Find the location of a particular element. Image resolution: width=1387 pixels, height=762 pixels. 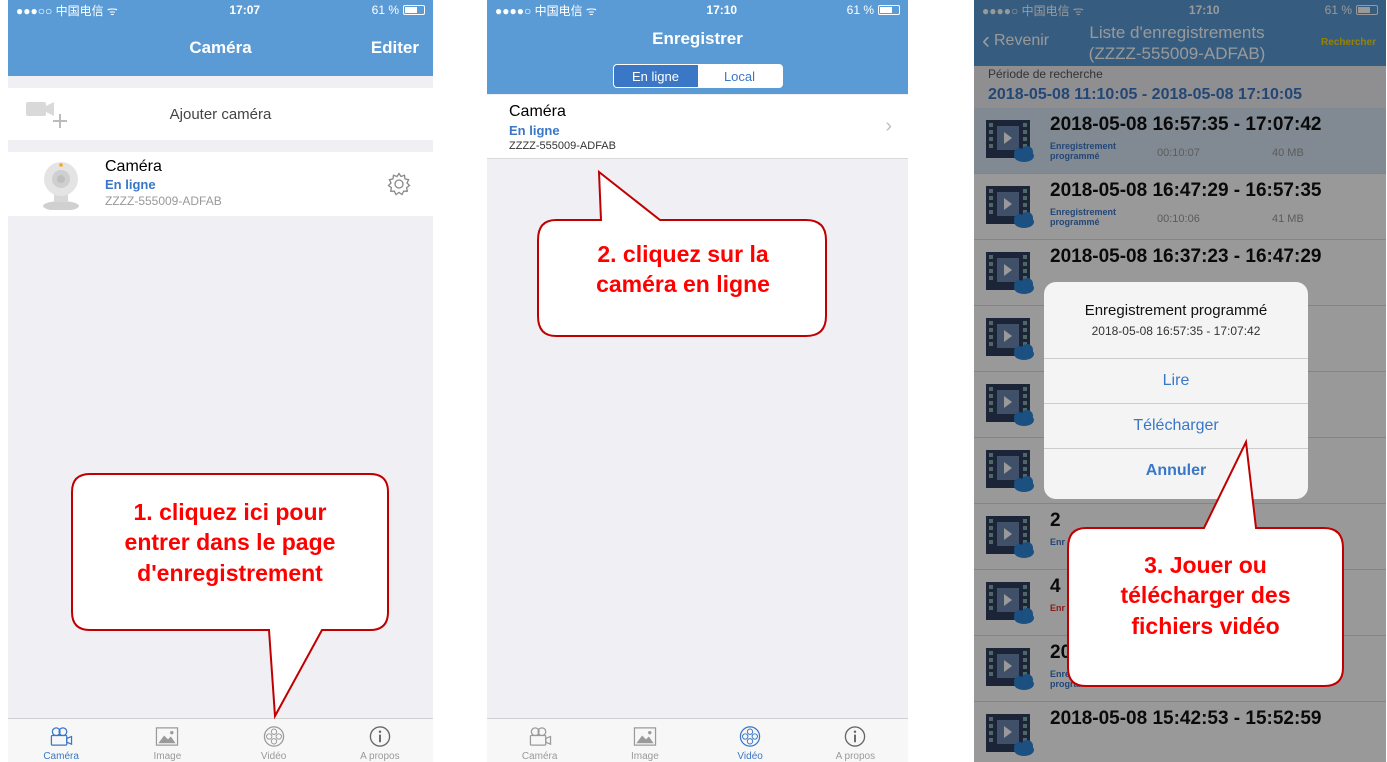

add-camera-row: Ajouter caméra is located at coordinates (220, 114).